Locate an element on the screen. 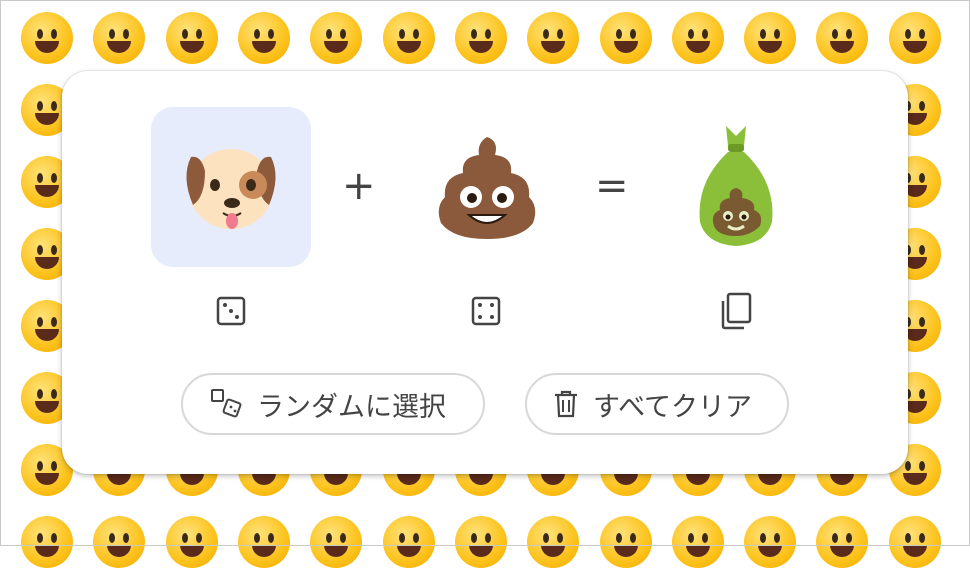 This screenshot has height=578, width=970. result-emoji-slot is located at coordinates (736, 187).